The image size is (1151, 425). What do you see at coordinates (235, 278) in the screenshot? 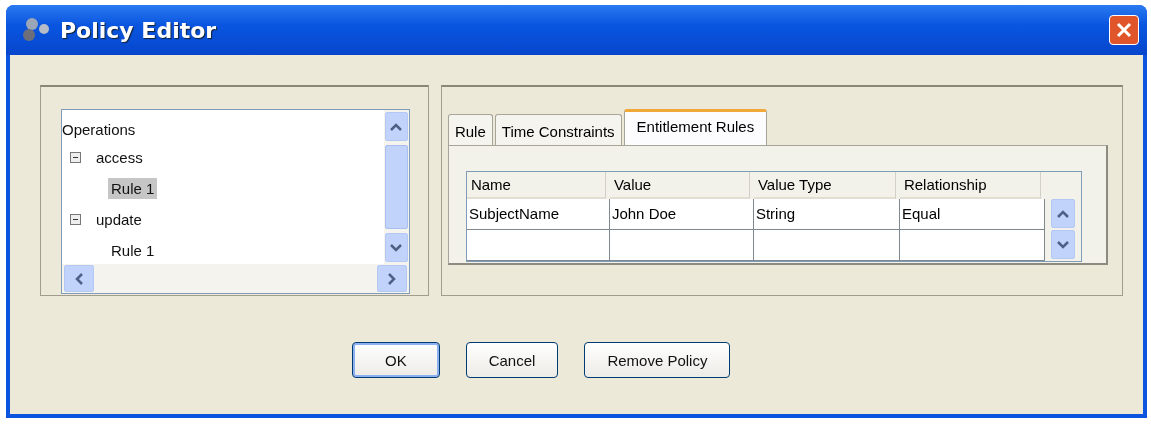
I see `horizontal-scrollbar` at bounding box center [235, 278].